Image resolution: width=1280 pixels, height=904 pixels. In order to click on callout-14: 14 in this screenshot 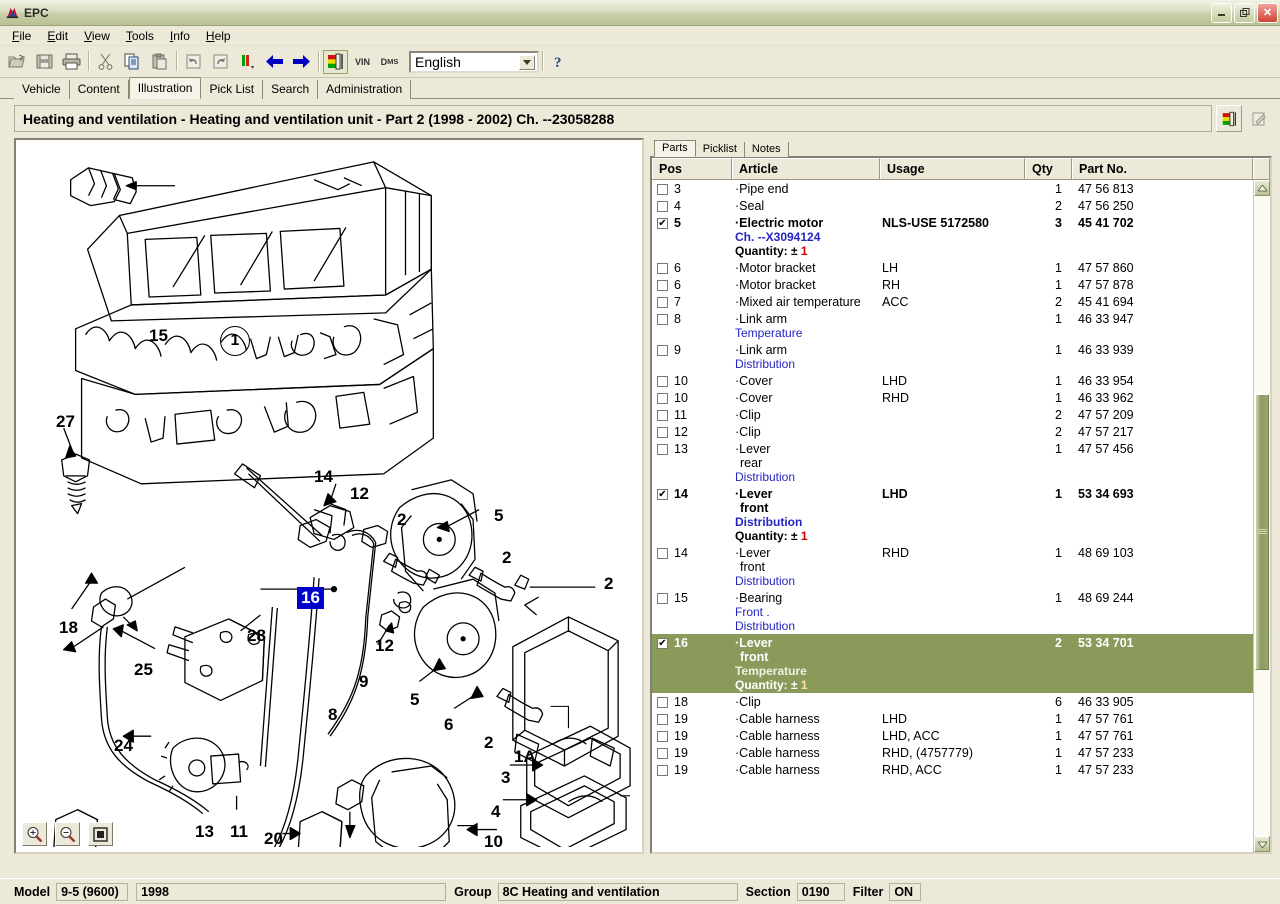, I will do `click(323, 477)`.